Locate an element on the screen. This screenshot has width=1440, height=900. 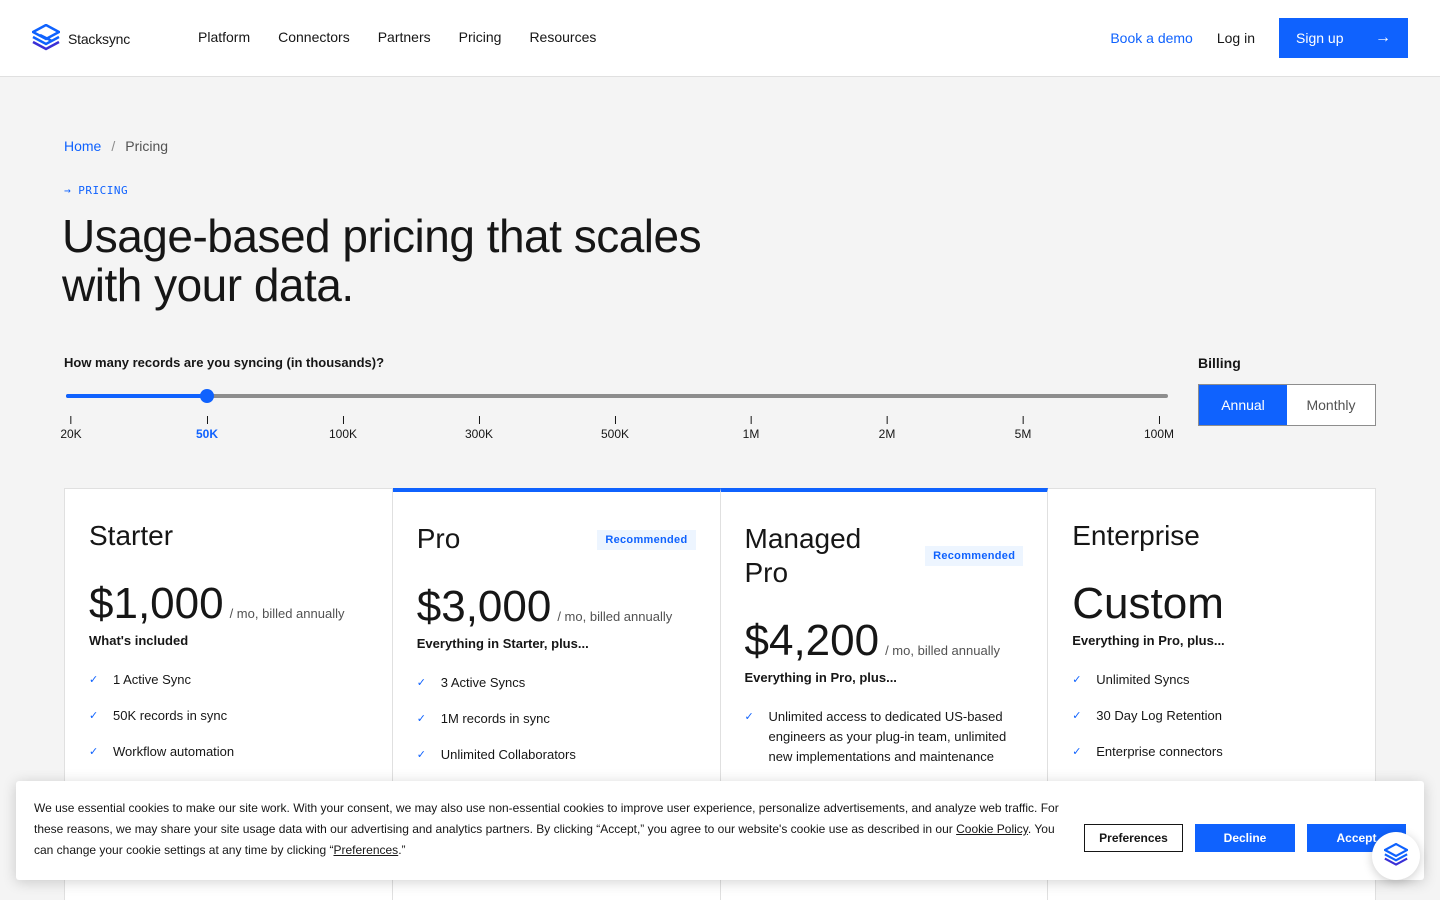
plan-name: Enterprise is located at coordinates (1136, 535).